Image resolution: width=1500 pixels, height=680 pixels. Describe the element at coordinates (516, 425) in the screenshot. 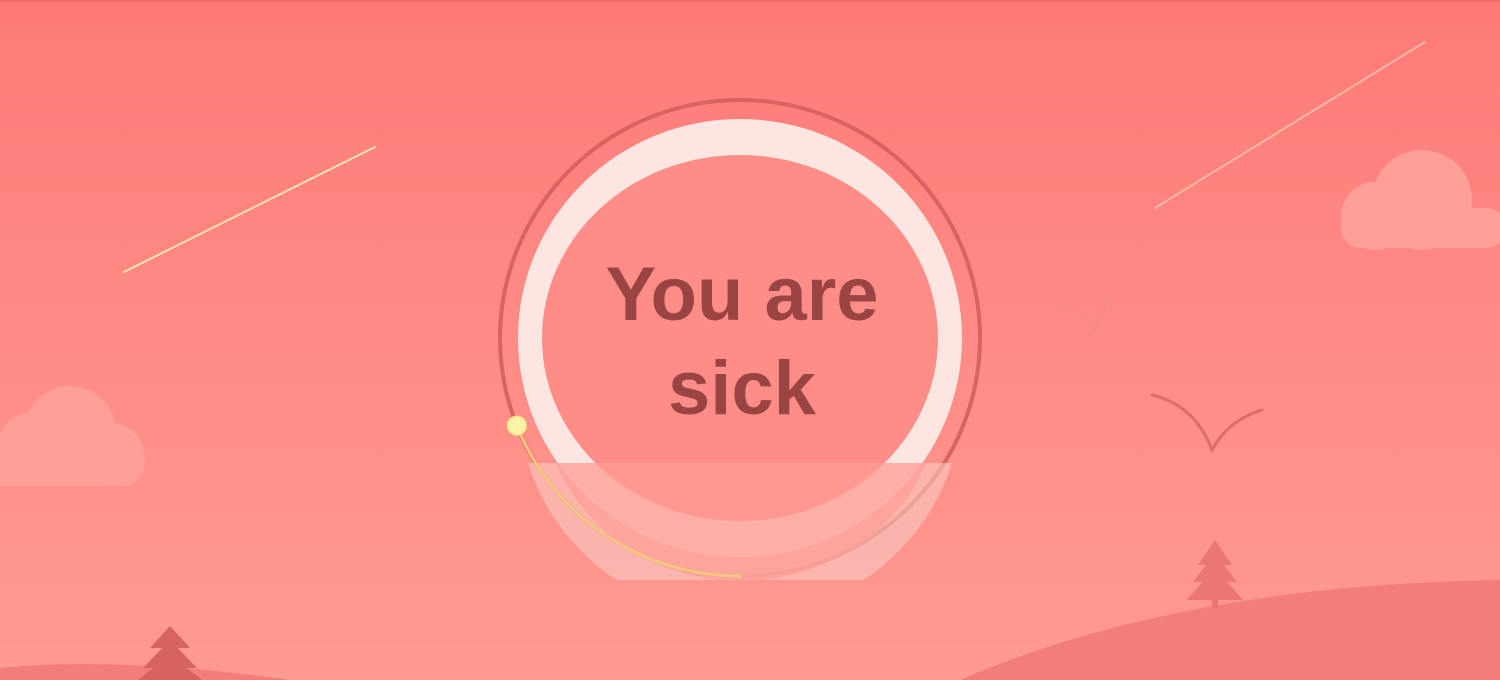

I see `progress-knob-icon` at that location.